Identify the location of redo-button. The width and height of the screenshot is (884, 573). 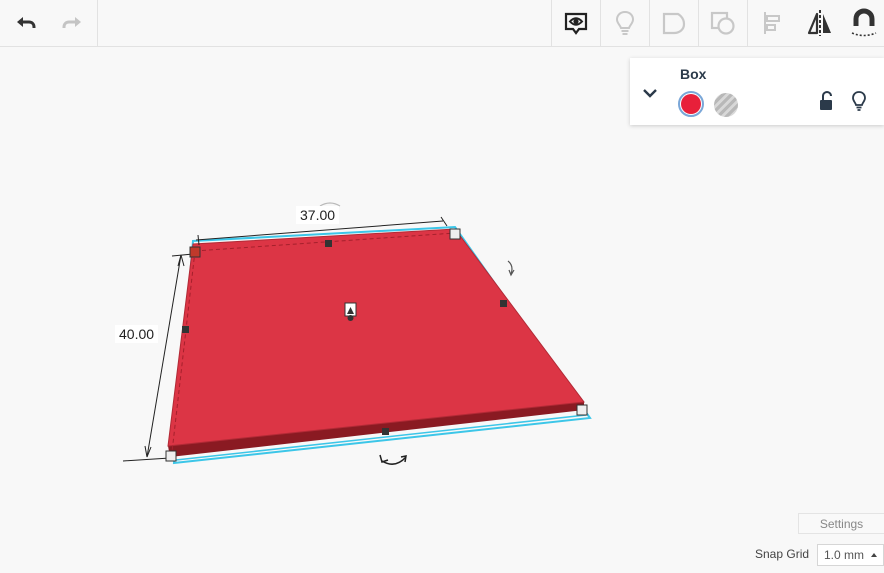
(72, 23).